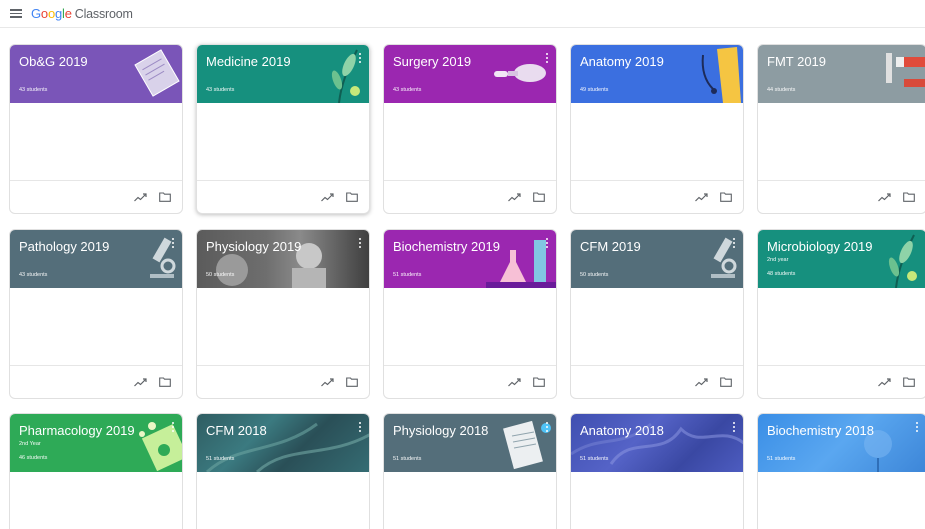  What do you see at coordinates (841, 129) in the screenshot?
I see `class-card-fmt-2019: FMT 2019 44 students` at bounding box center [841, 129].